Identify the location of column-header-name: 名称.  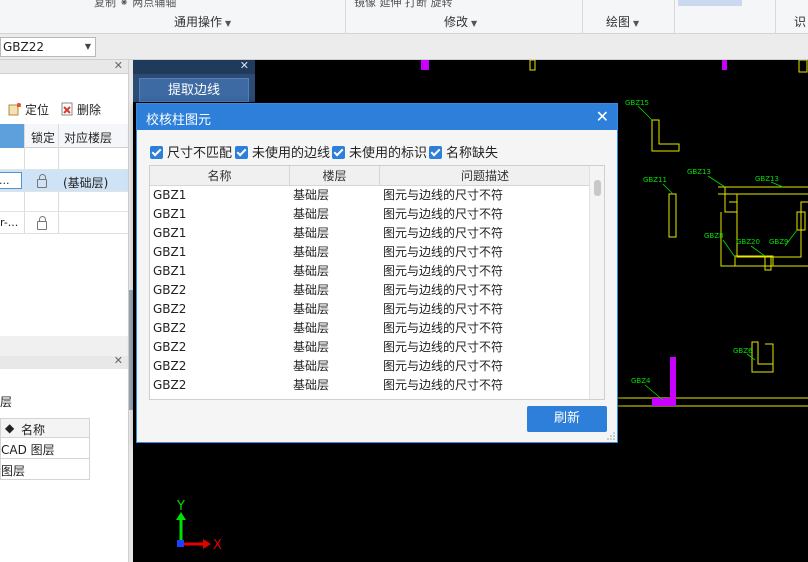
(220, 176).